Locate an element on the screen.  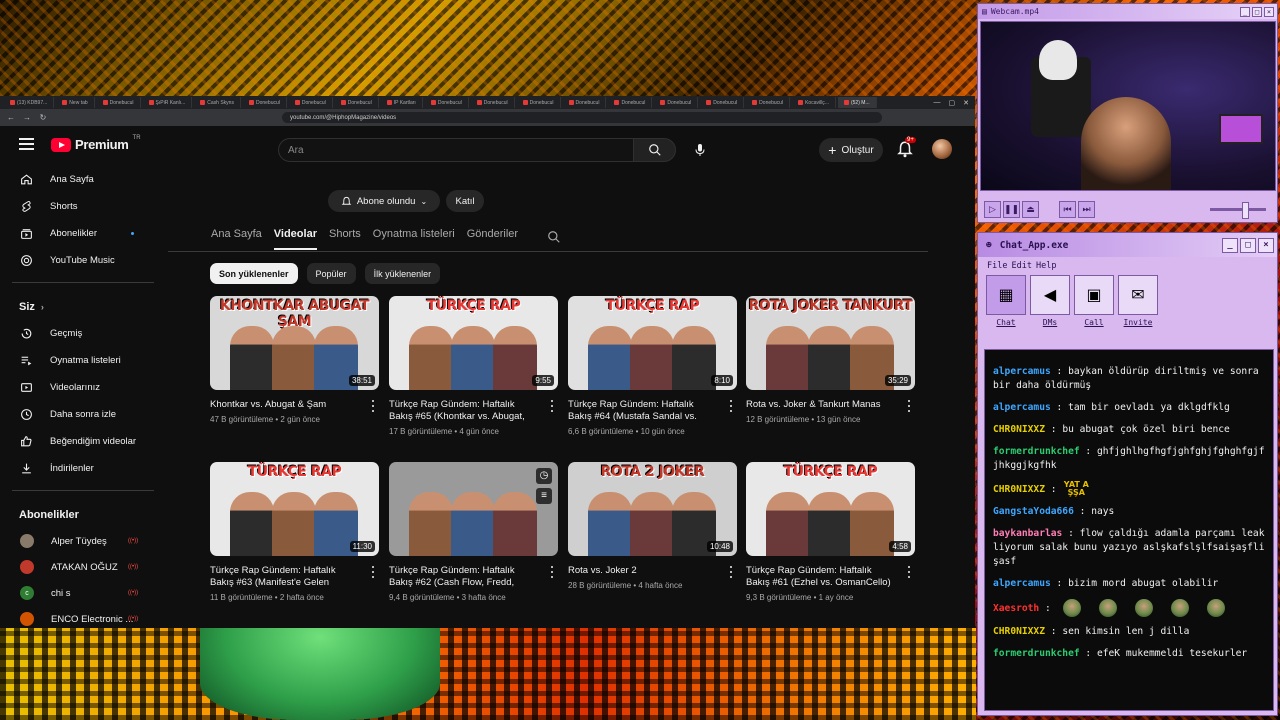
video-thumbnail: TÜRKÇE RAP 11:30 is located at coordinates (294, 509).